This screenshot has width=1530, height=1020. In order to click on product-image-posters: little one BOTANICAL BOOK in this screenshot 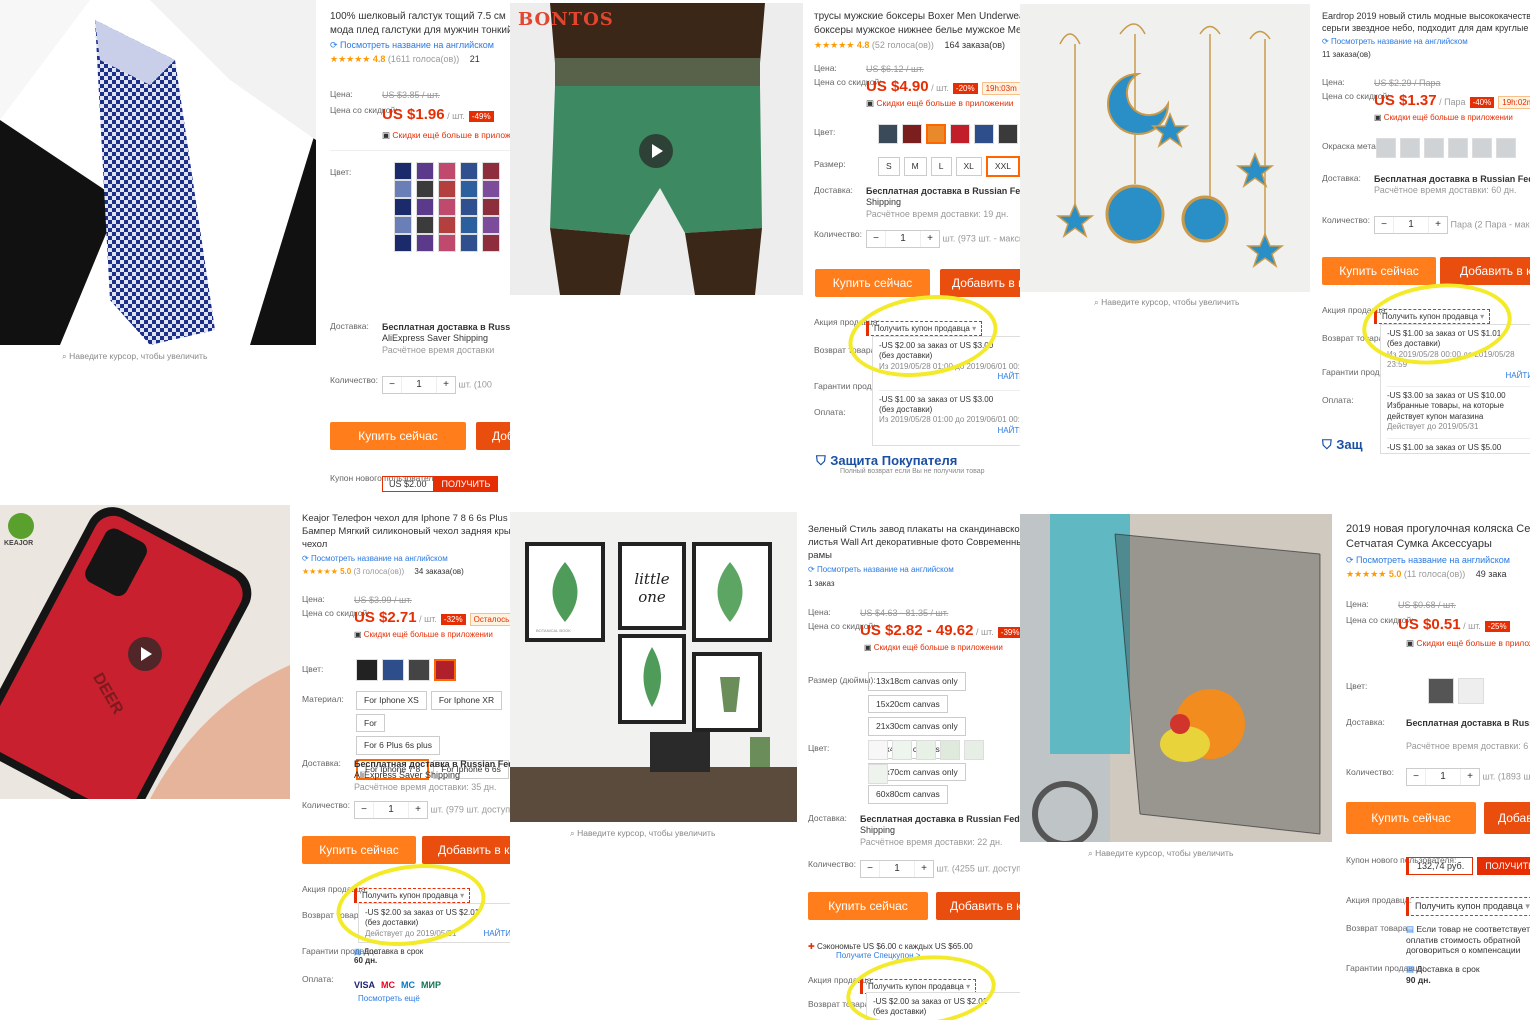, I will do `click(653, 667)`.